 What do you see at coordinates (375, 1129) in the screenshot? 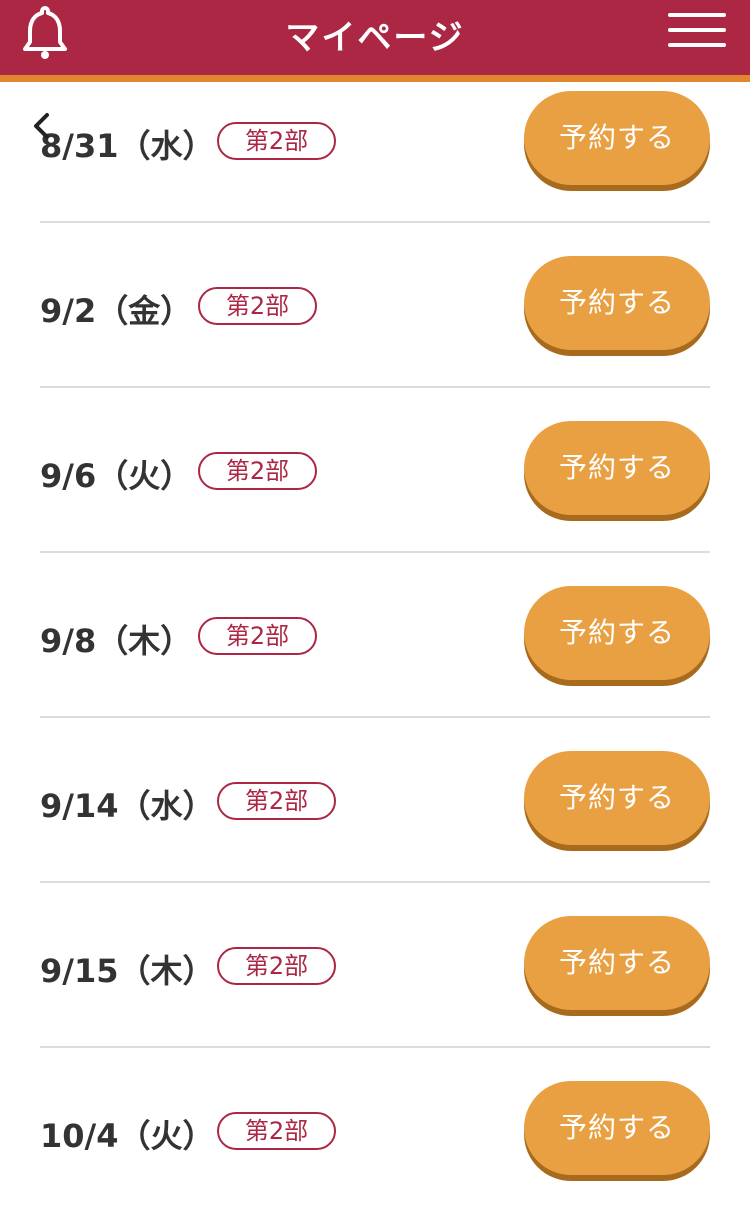
I see `list-item: 10/4（火） 第2部 予約する` at bounding box center [375, 1129].